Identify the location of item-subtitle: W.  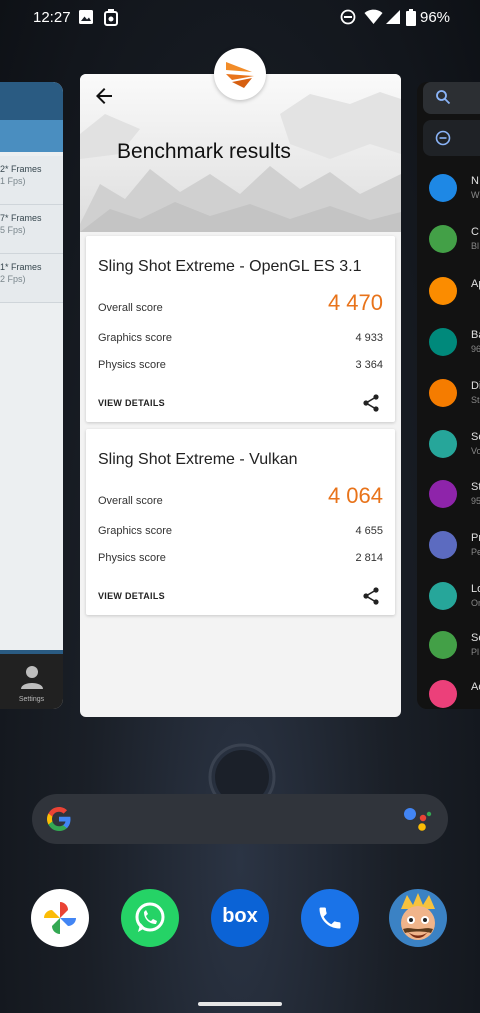
(475, 195).